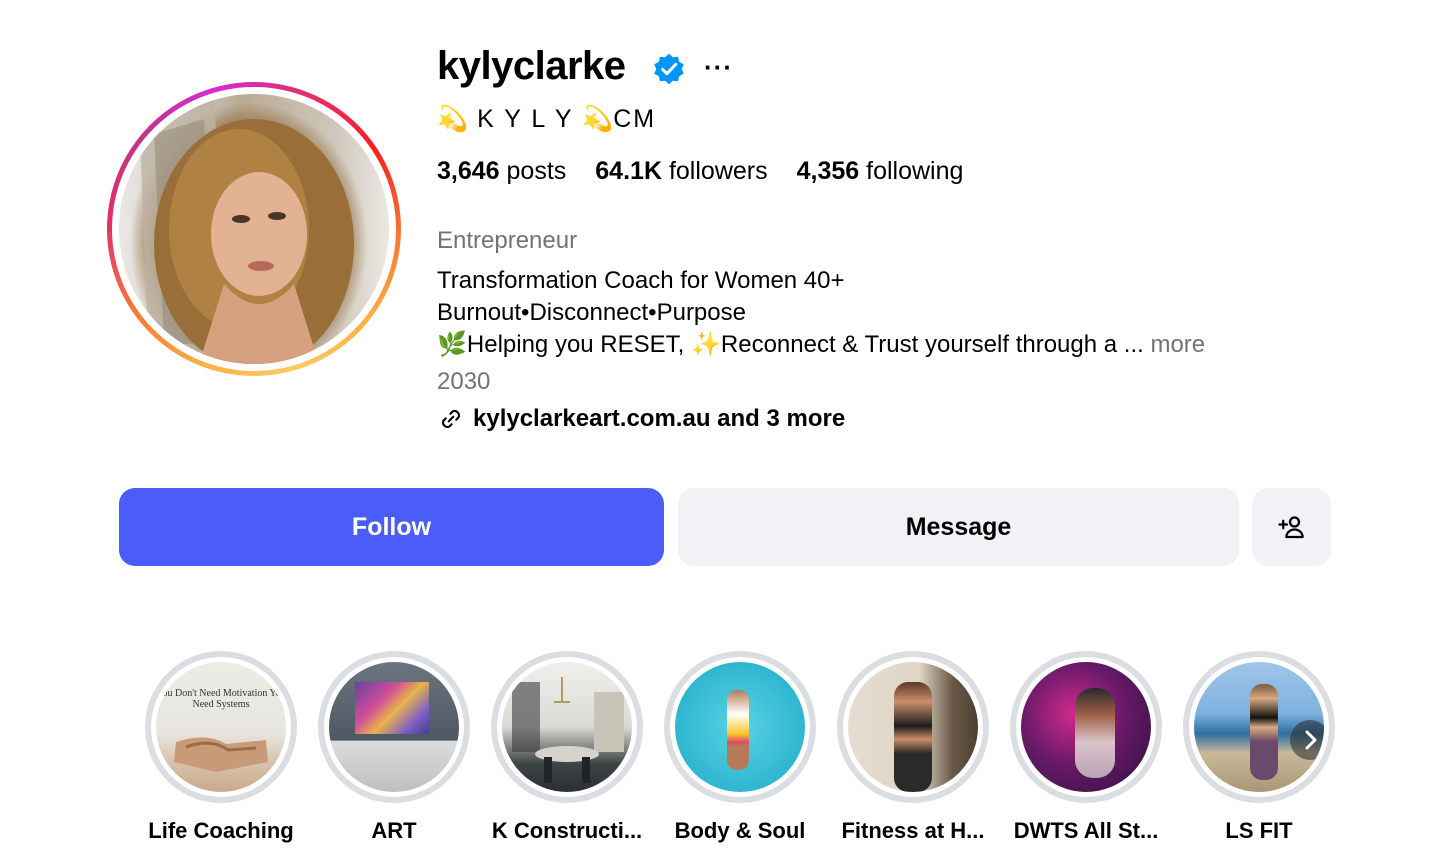 This screenshot has height=868, width=1456. I want to click on highlight-art: ART, so click(394, 747).